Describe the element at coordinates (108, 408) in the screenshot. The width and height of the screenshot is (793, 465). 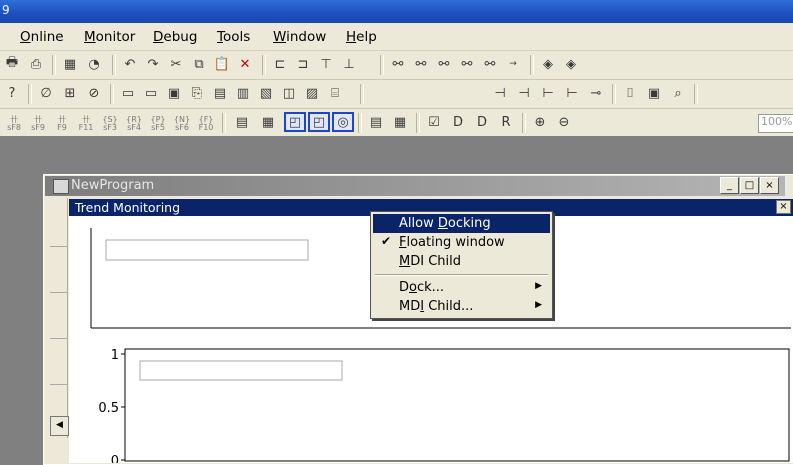
I see `y-tick-label: 0.5` at that location.